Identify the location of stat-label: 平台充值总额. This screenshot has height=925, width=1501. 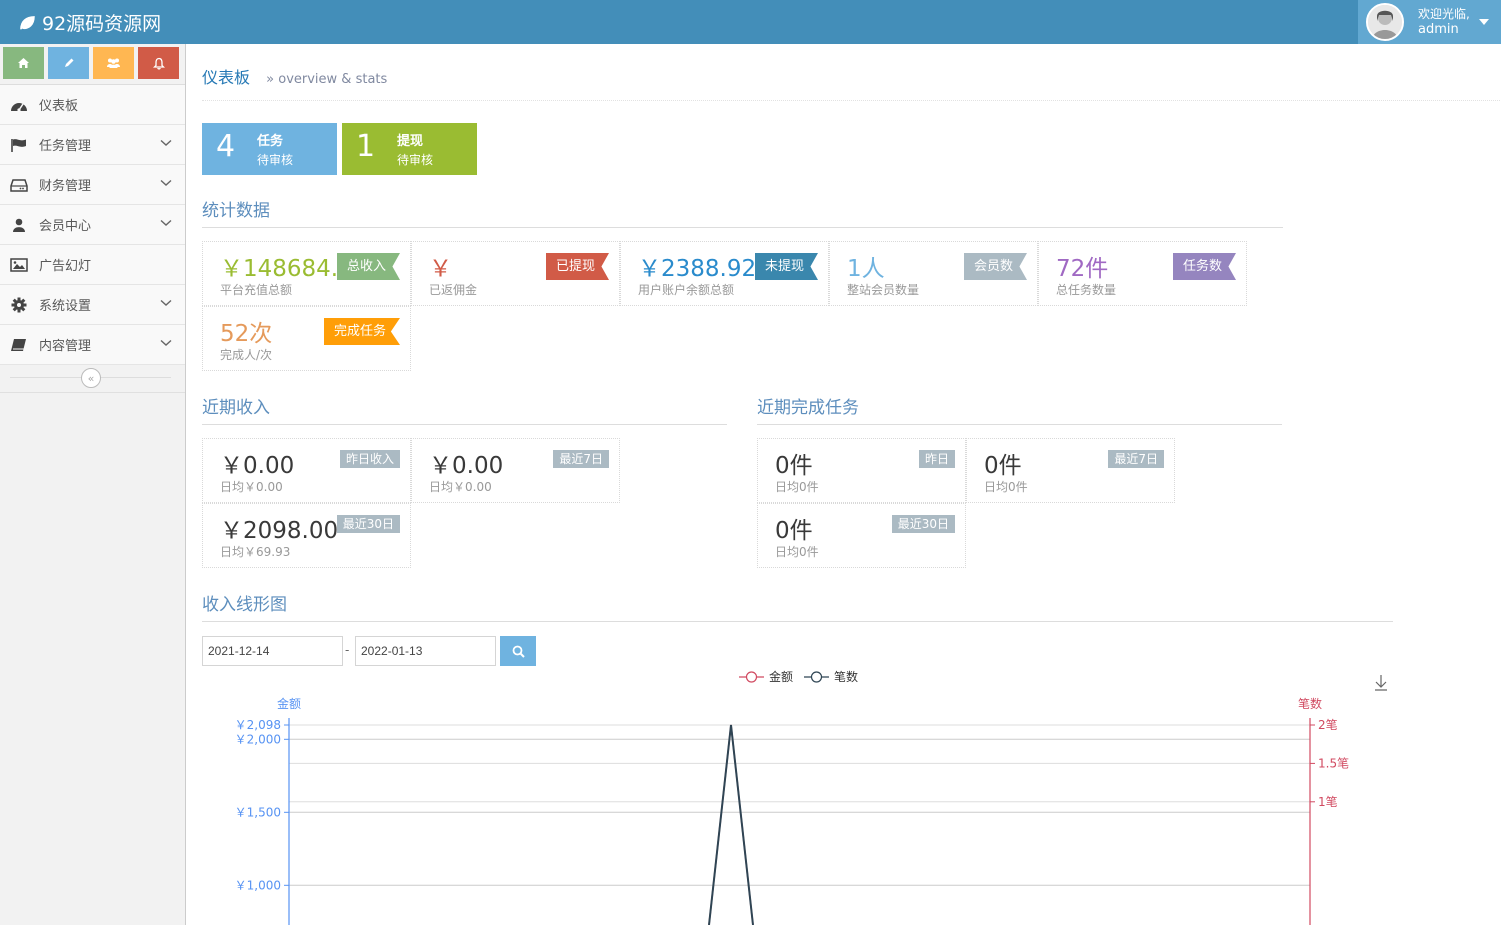
(256, 290).